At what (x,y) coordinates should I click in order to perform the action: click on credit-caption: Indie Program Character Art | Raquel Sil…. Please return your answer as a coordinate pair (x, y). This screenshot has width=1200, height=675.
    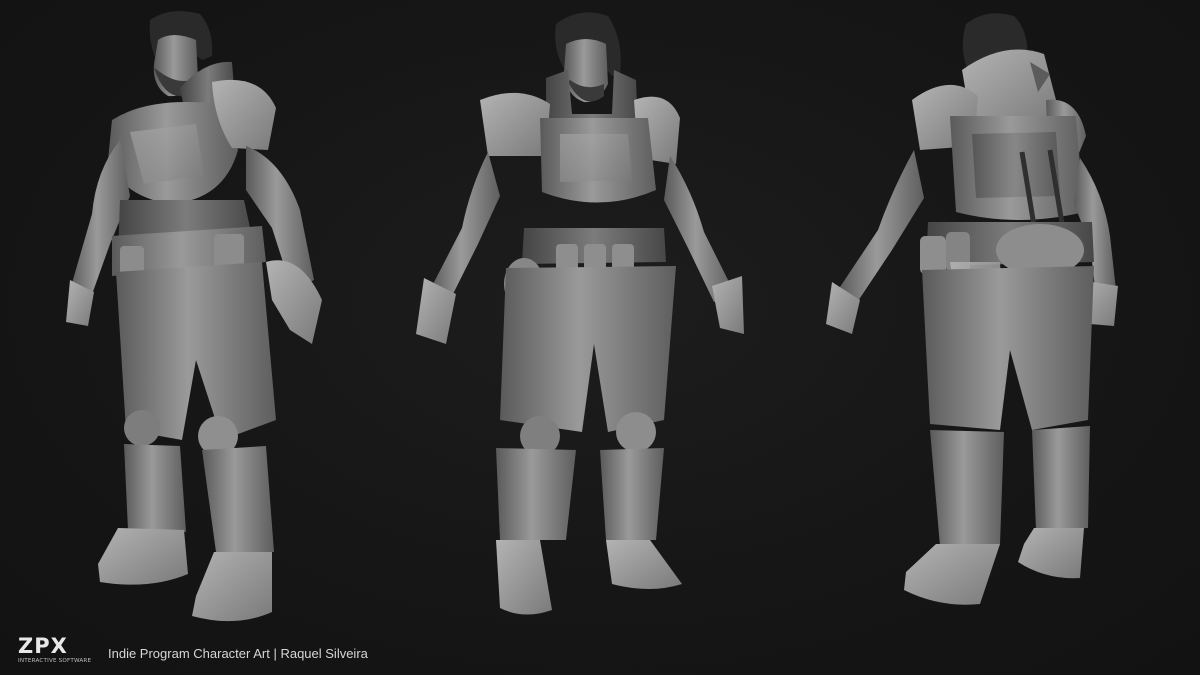
    Looking at the image, I should click on (238, 653).